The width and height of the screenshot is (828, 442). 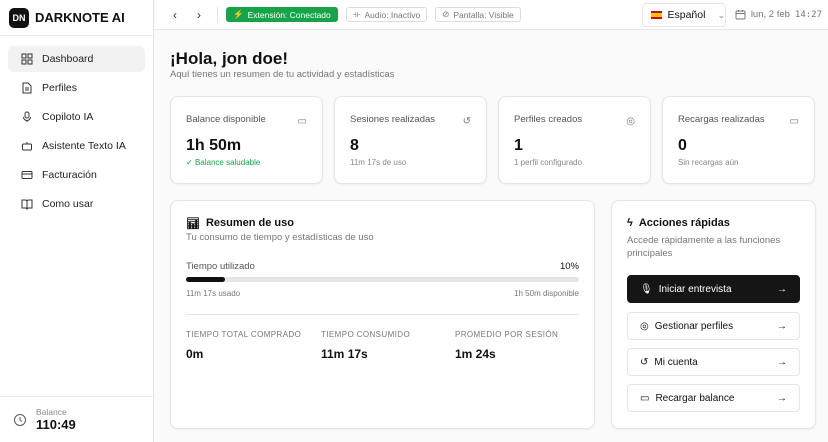 I want to click on start-interview-button: 🎙︎ Iniciar entrevista →, so click(x=713, y=289).